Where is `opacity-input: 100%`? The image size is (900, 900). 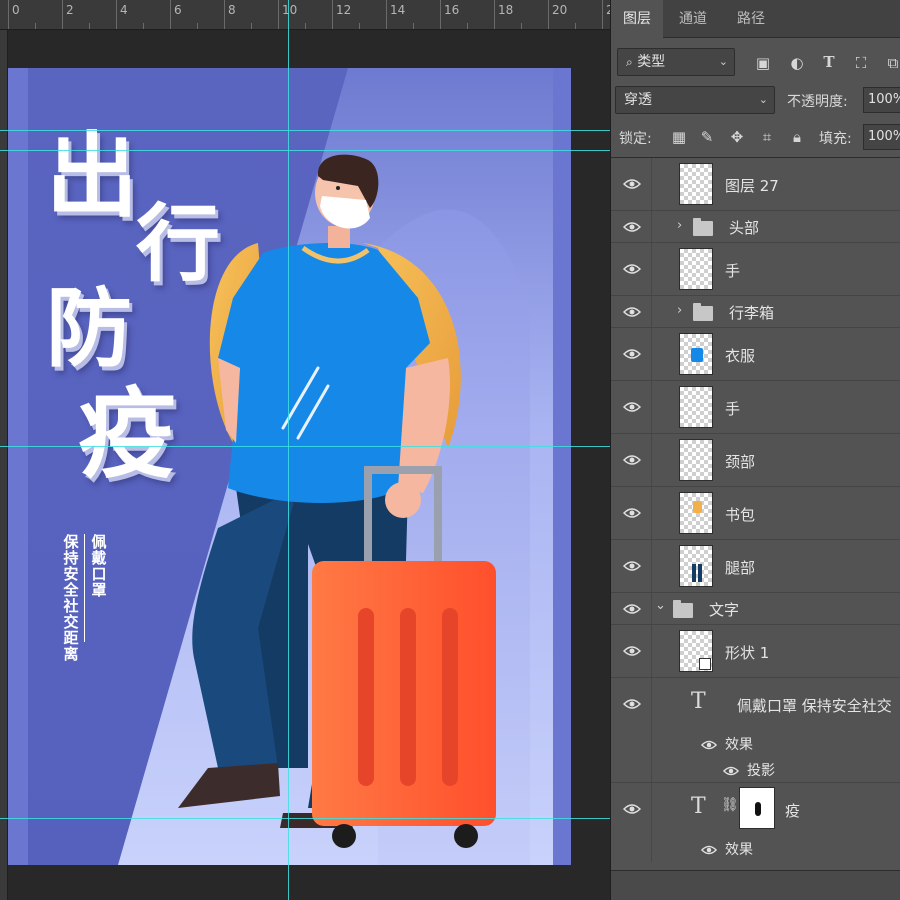
opacity-input: 100% is located at coordinates (881, 100).